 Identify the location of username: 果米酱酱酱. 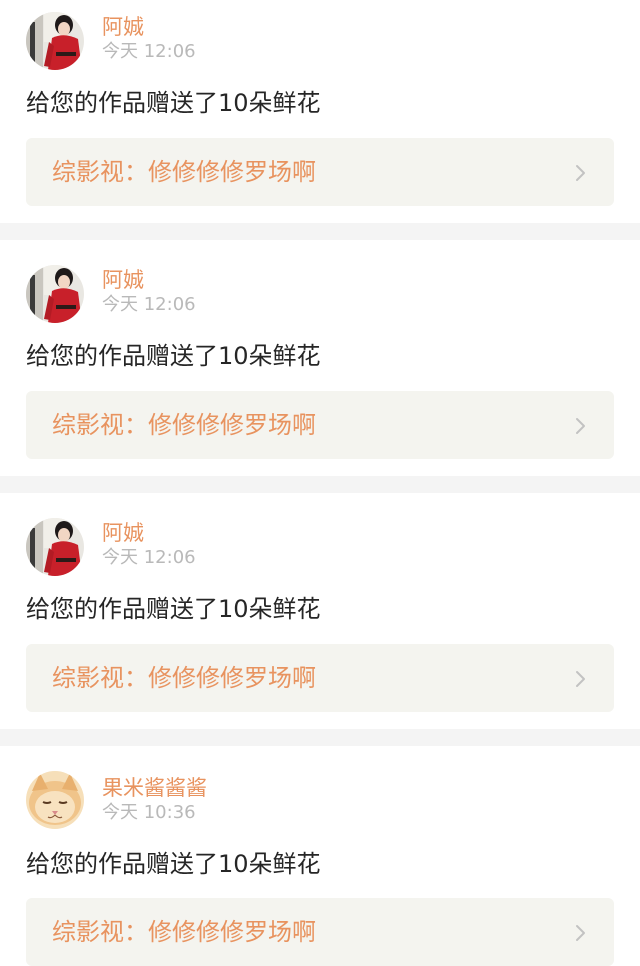
(154, 788).